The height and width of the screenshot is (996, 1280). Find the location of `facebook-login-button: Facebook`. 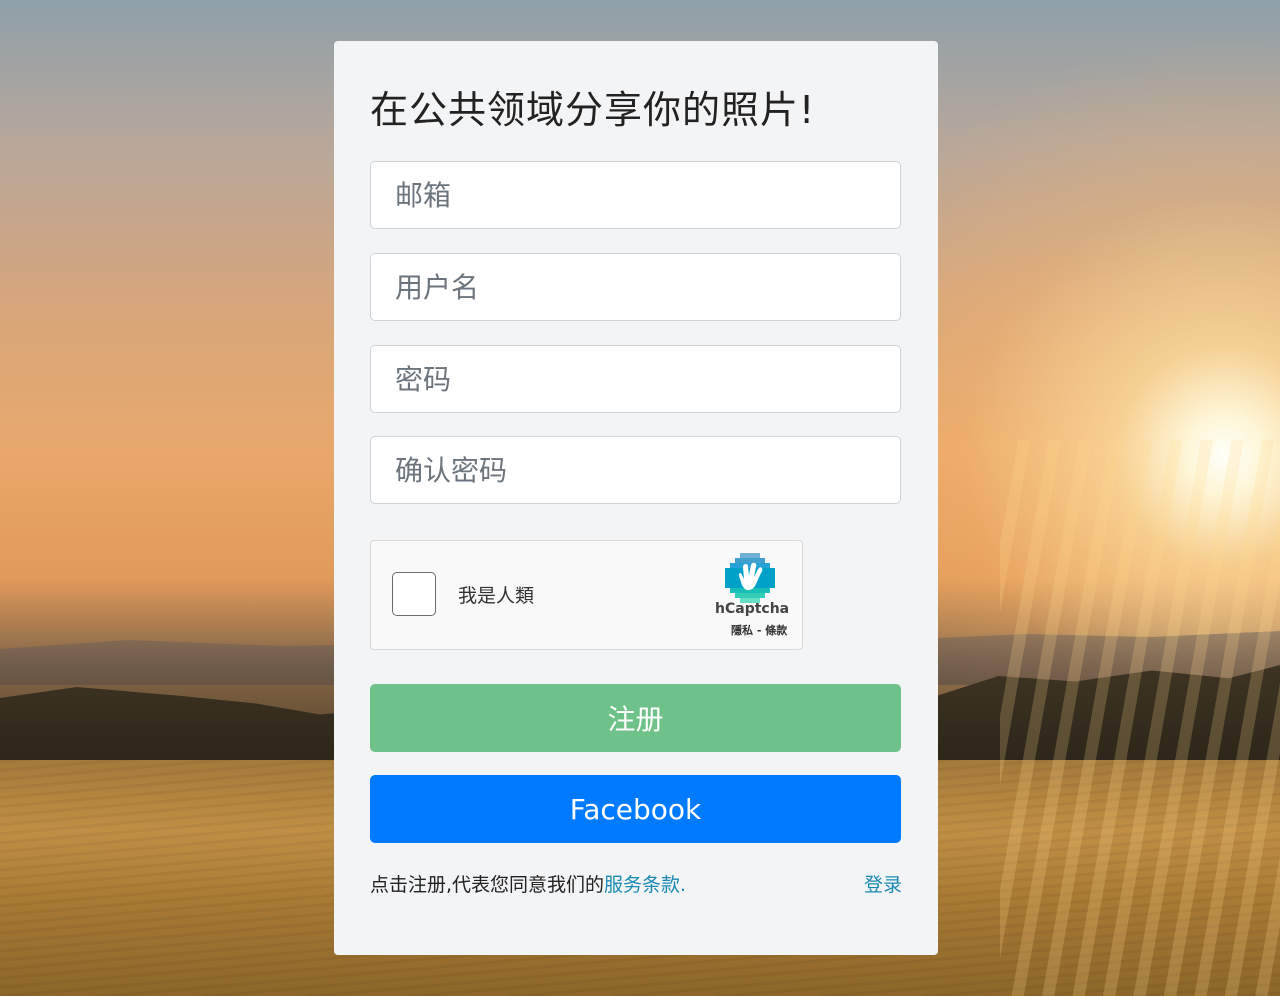

facebook-login-button: Facebook is located at coordinates (635, 809).